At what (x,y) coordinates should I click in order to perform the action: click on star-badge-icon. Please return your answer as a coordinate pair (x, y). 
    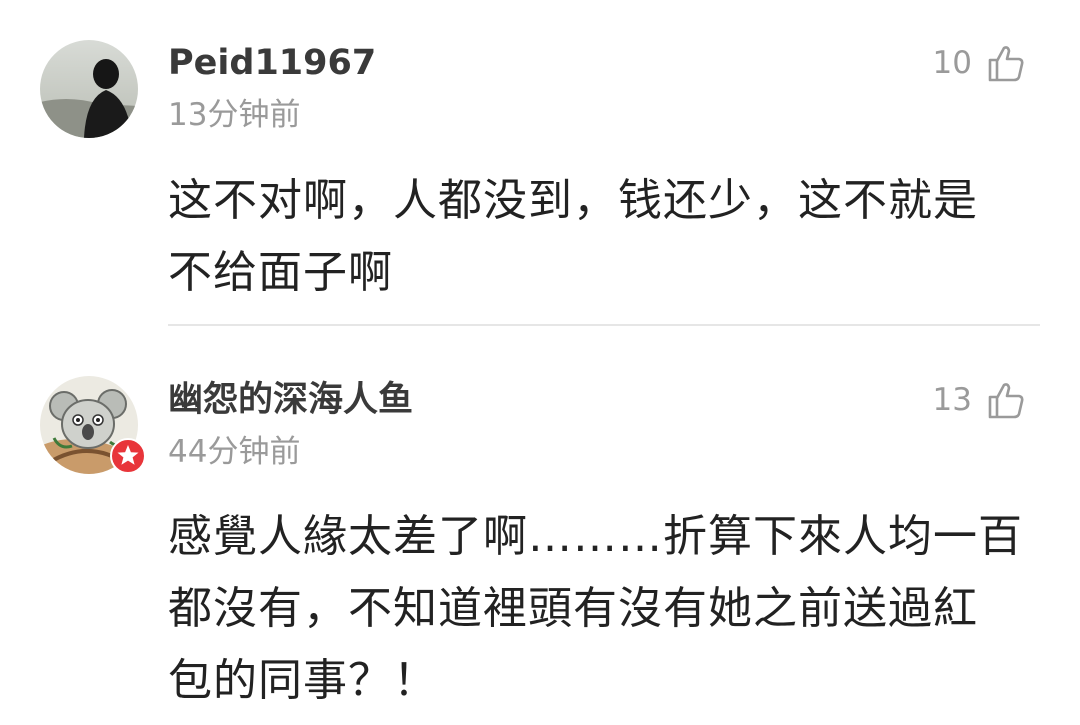
    Looking at the image, I should click on (128, 456).